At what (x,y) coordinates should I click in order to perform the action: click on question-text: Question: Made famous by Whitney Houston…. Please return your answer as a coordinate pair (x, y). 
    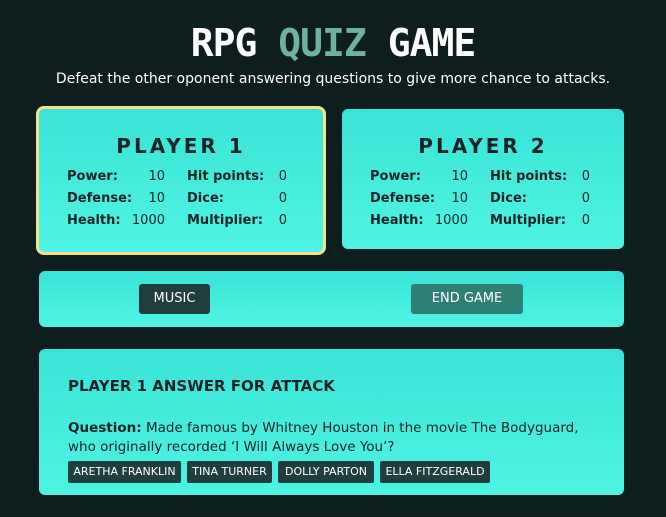
    Looking at the image, I should click on (328, 438).